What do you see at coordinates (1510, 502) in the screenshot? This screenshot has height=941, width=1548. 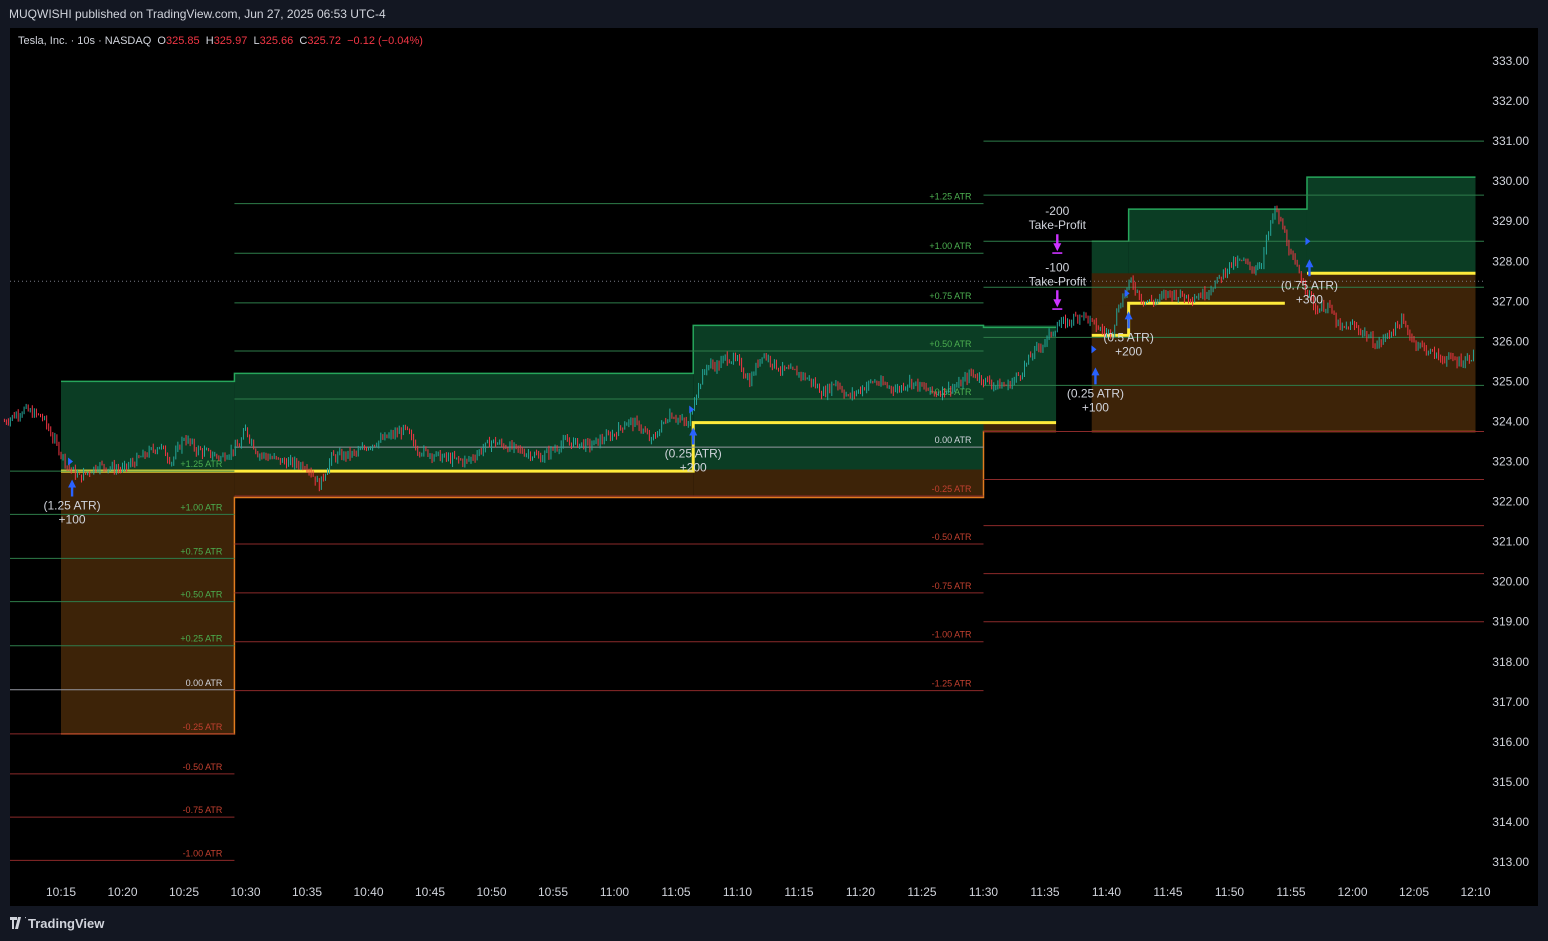 I see `price-tick-label: 322.00` at bounding box center [1510, 502].